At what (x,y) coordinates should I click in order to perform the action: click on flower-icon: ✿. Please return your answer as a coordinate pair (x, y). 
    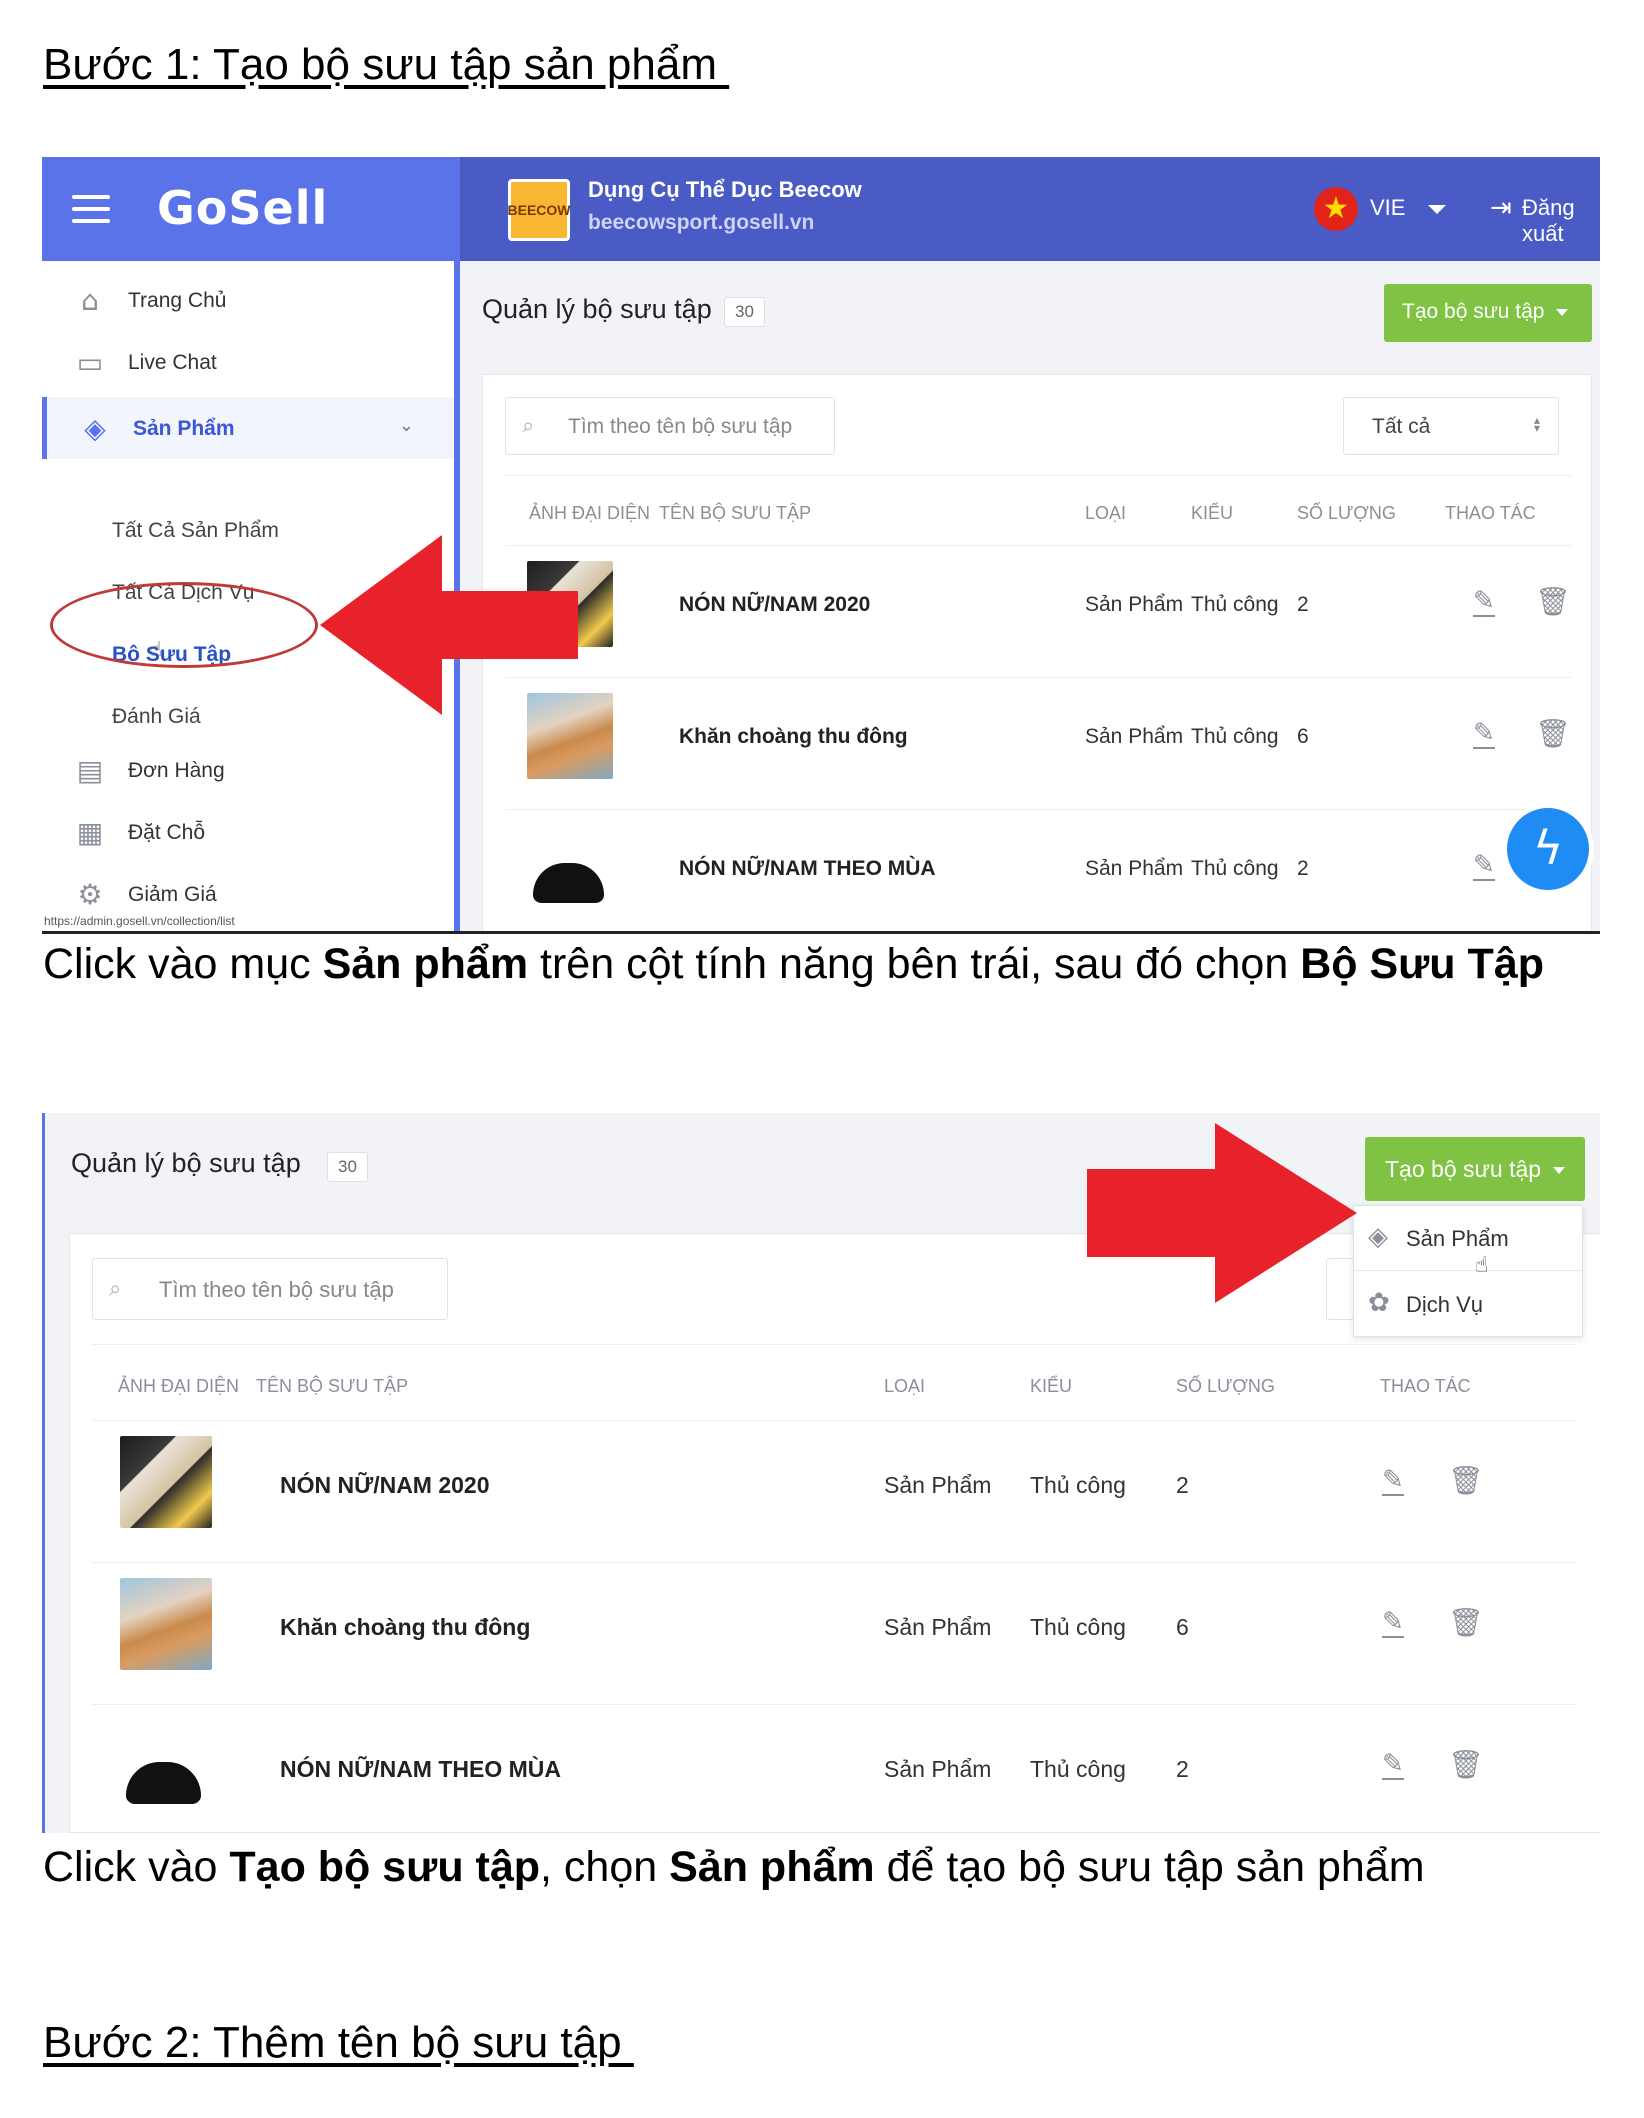
    Looking at the image, I should click on (1379, 1303).